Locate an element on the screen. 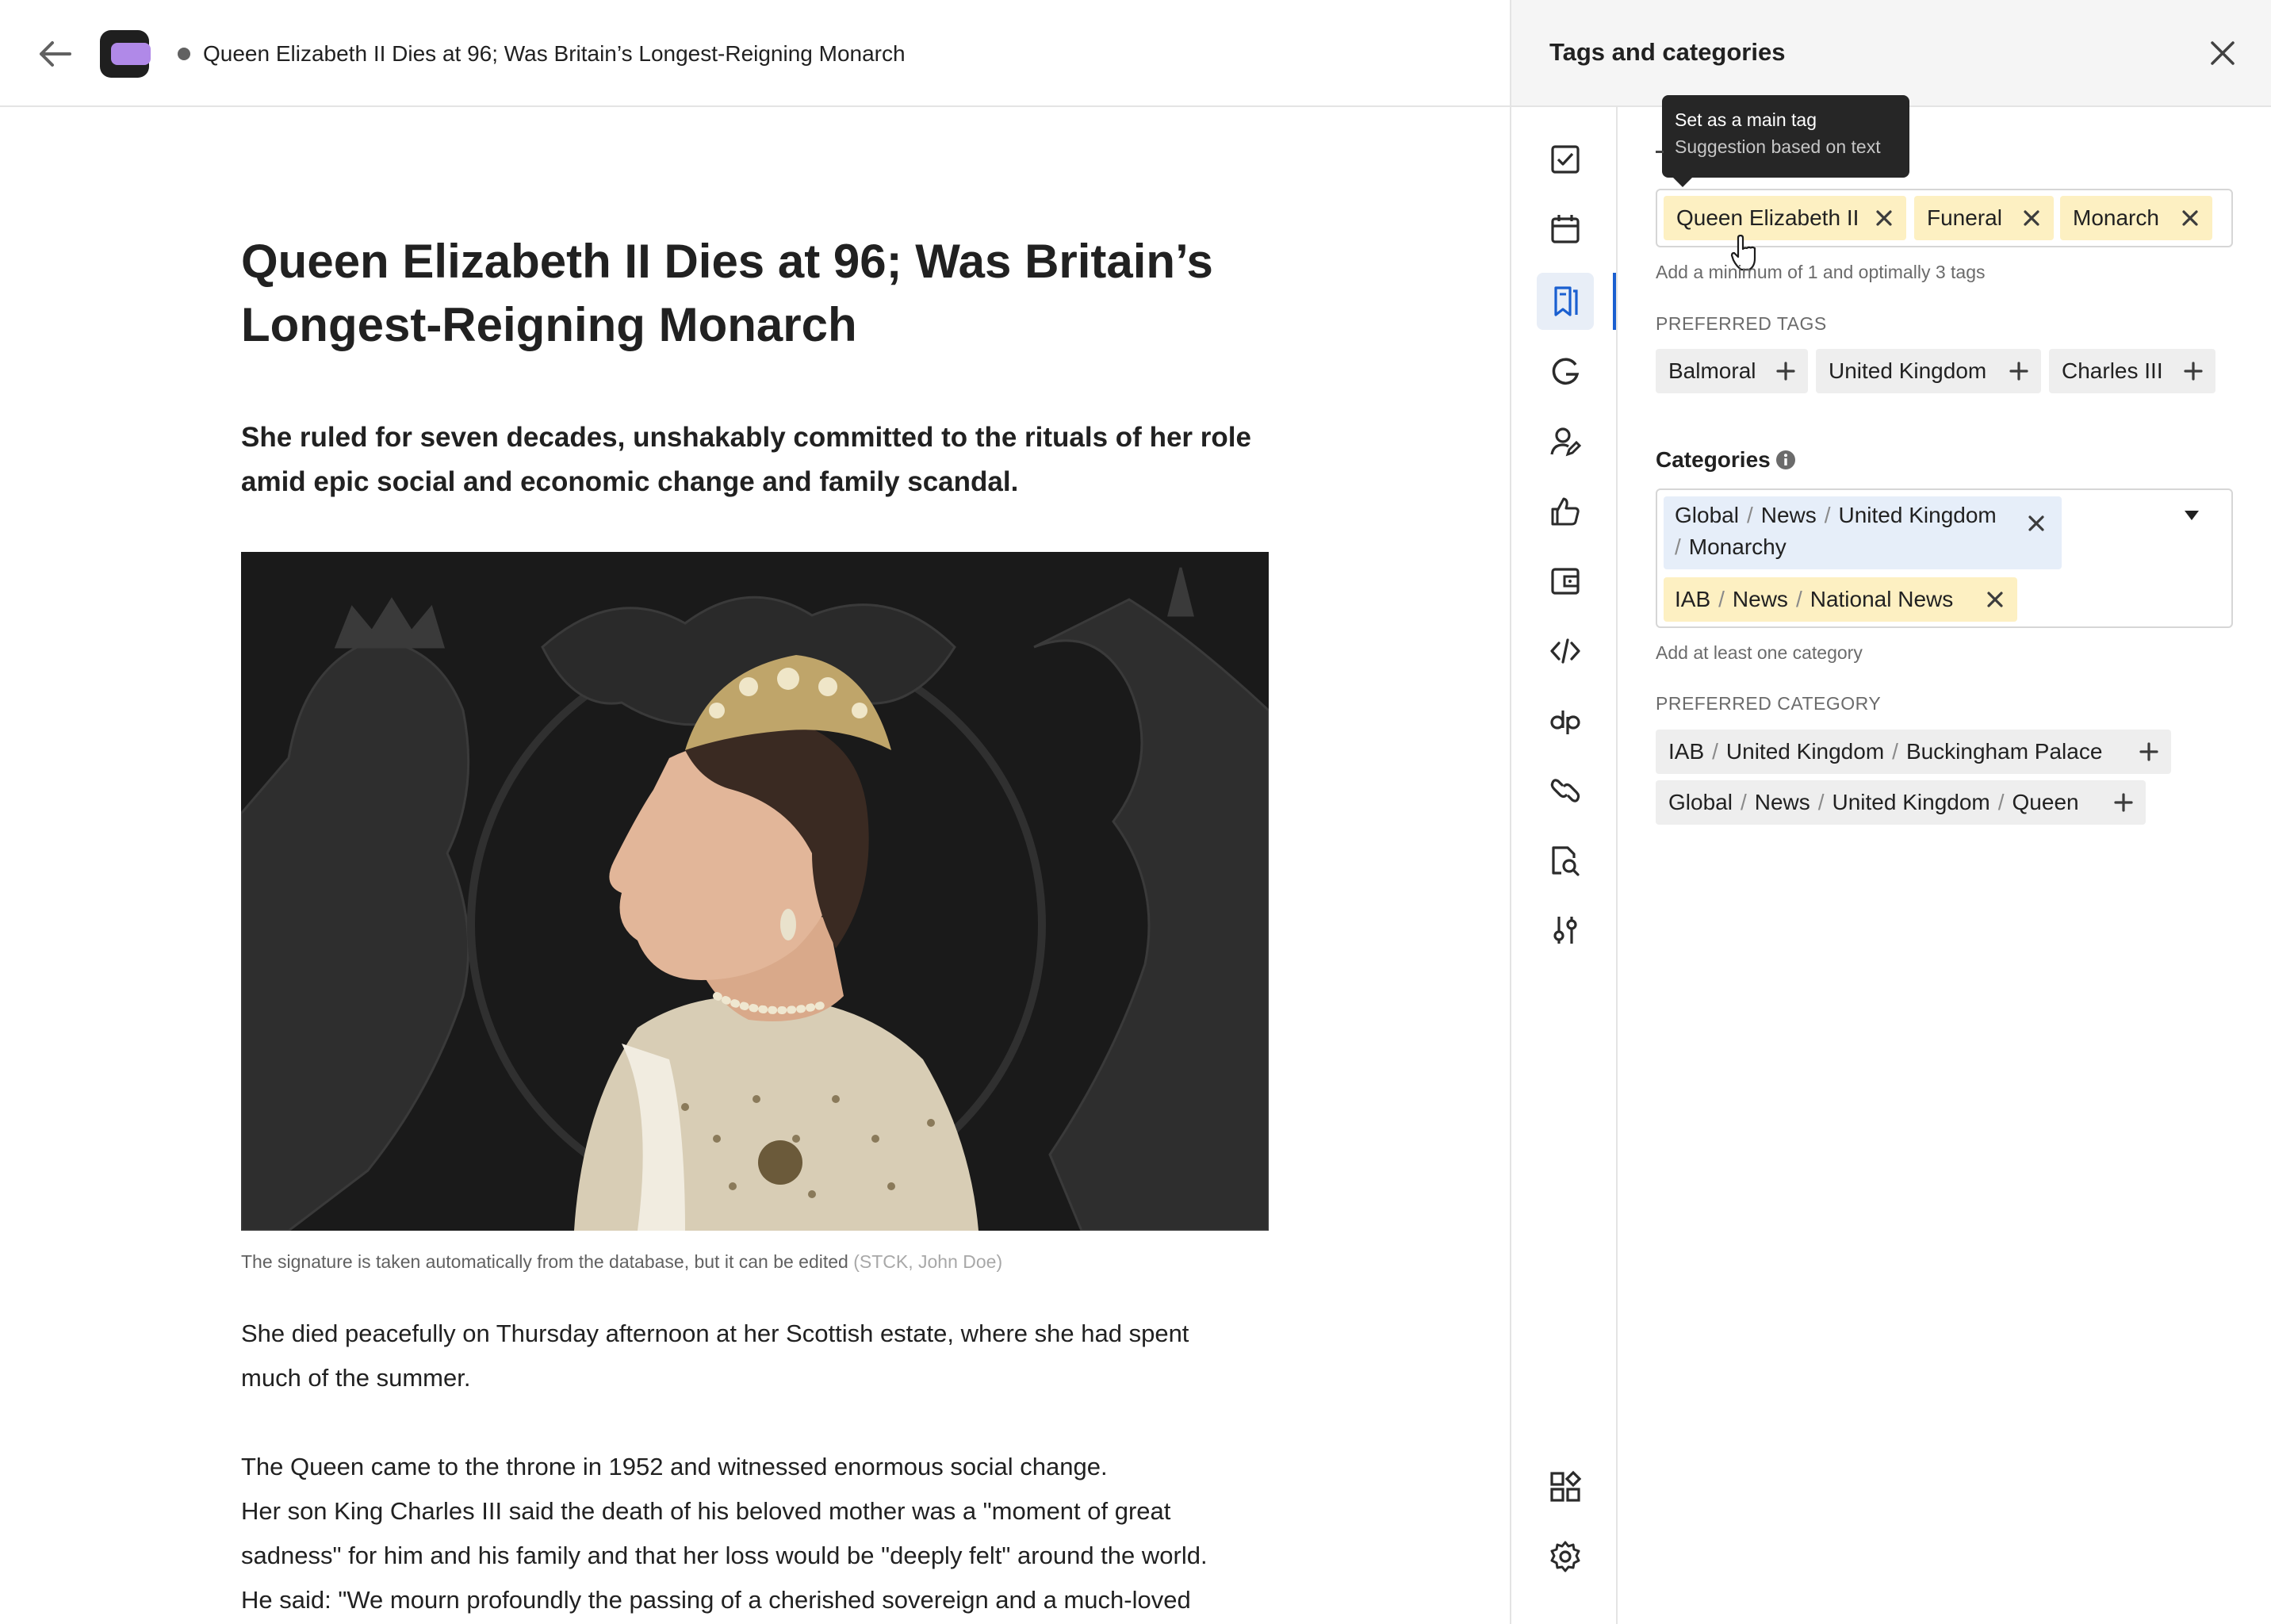 The image size is (2271, 1624). preferred-tag-chip: United Kingdom is located at coordinates (1928, 371).